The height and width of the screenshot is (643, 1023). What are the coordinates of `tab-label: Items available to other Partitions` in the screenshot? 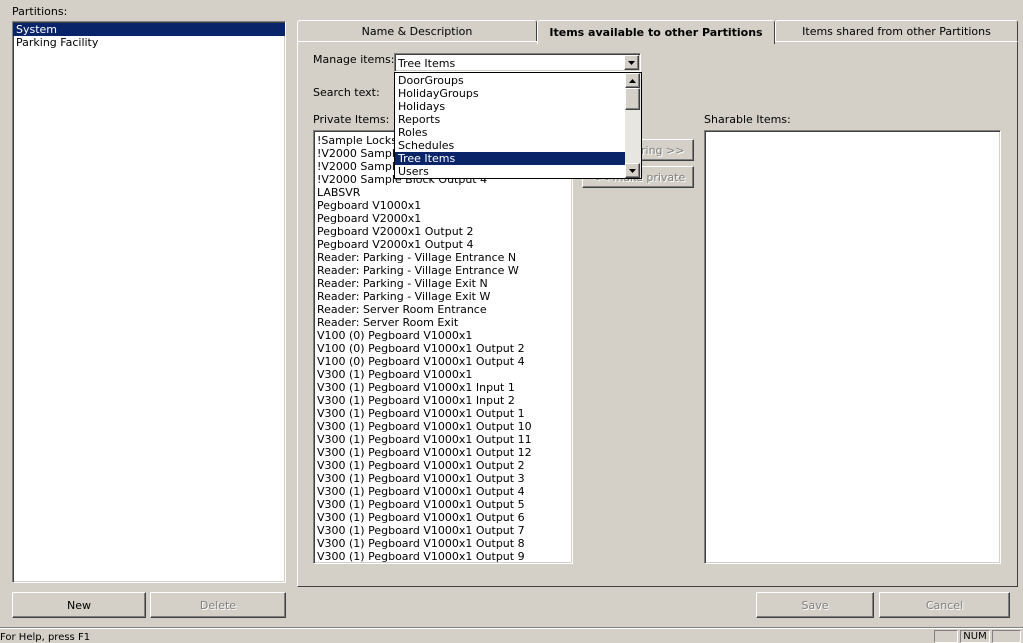 It's located at (656, 32).